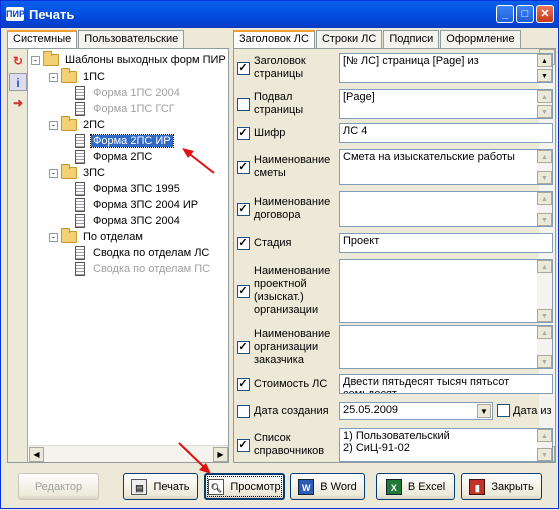  Describe the element at coordinates (196, 311) in the screenshot. I see `annotation-arrows` at that location.